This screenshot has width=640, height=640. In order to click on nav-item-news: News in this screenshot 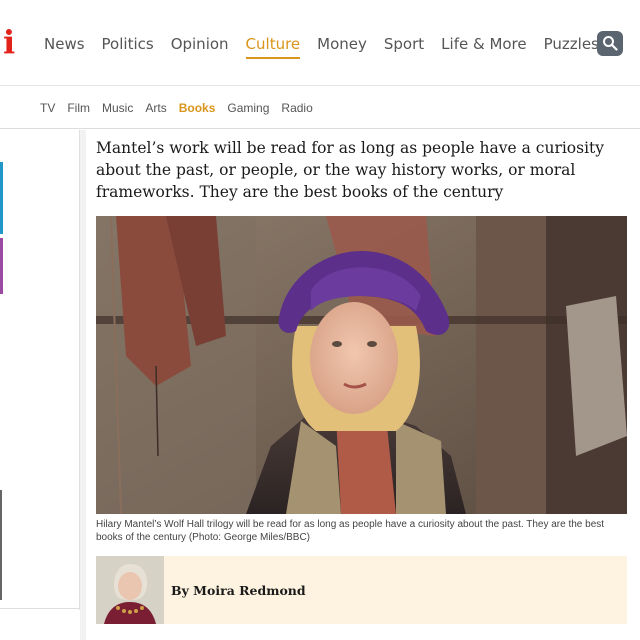, I will do `click(64, 46)`.